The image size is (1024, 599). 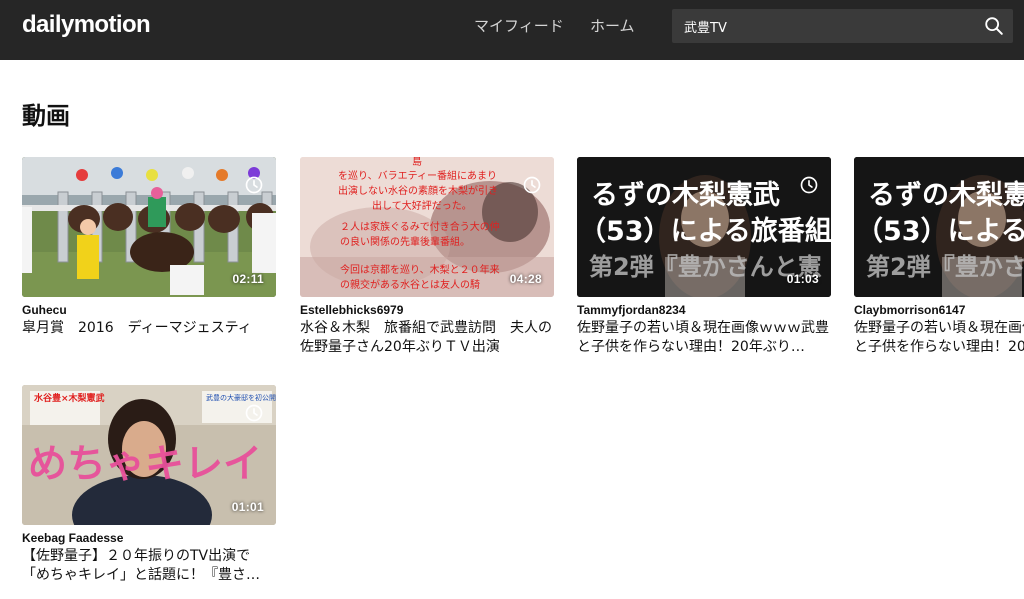 What do you see at coordinates (939, 310) in the screenshot?
I see `channel-name: Claybmorrison6147` at bounding box center [939, 310].